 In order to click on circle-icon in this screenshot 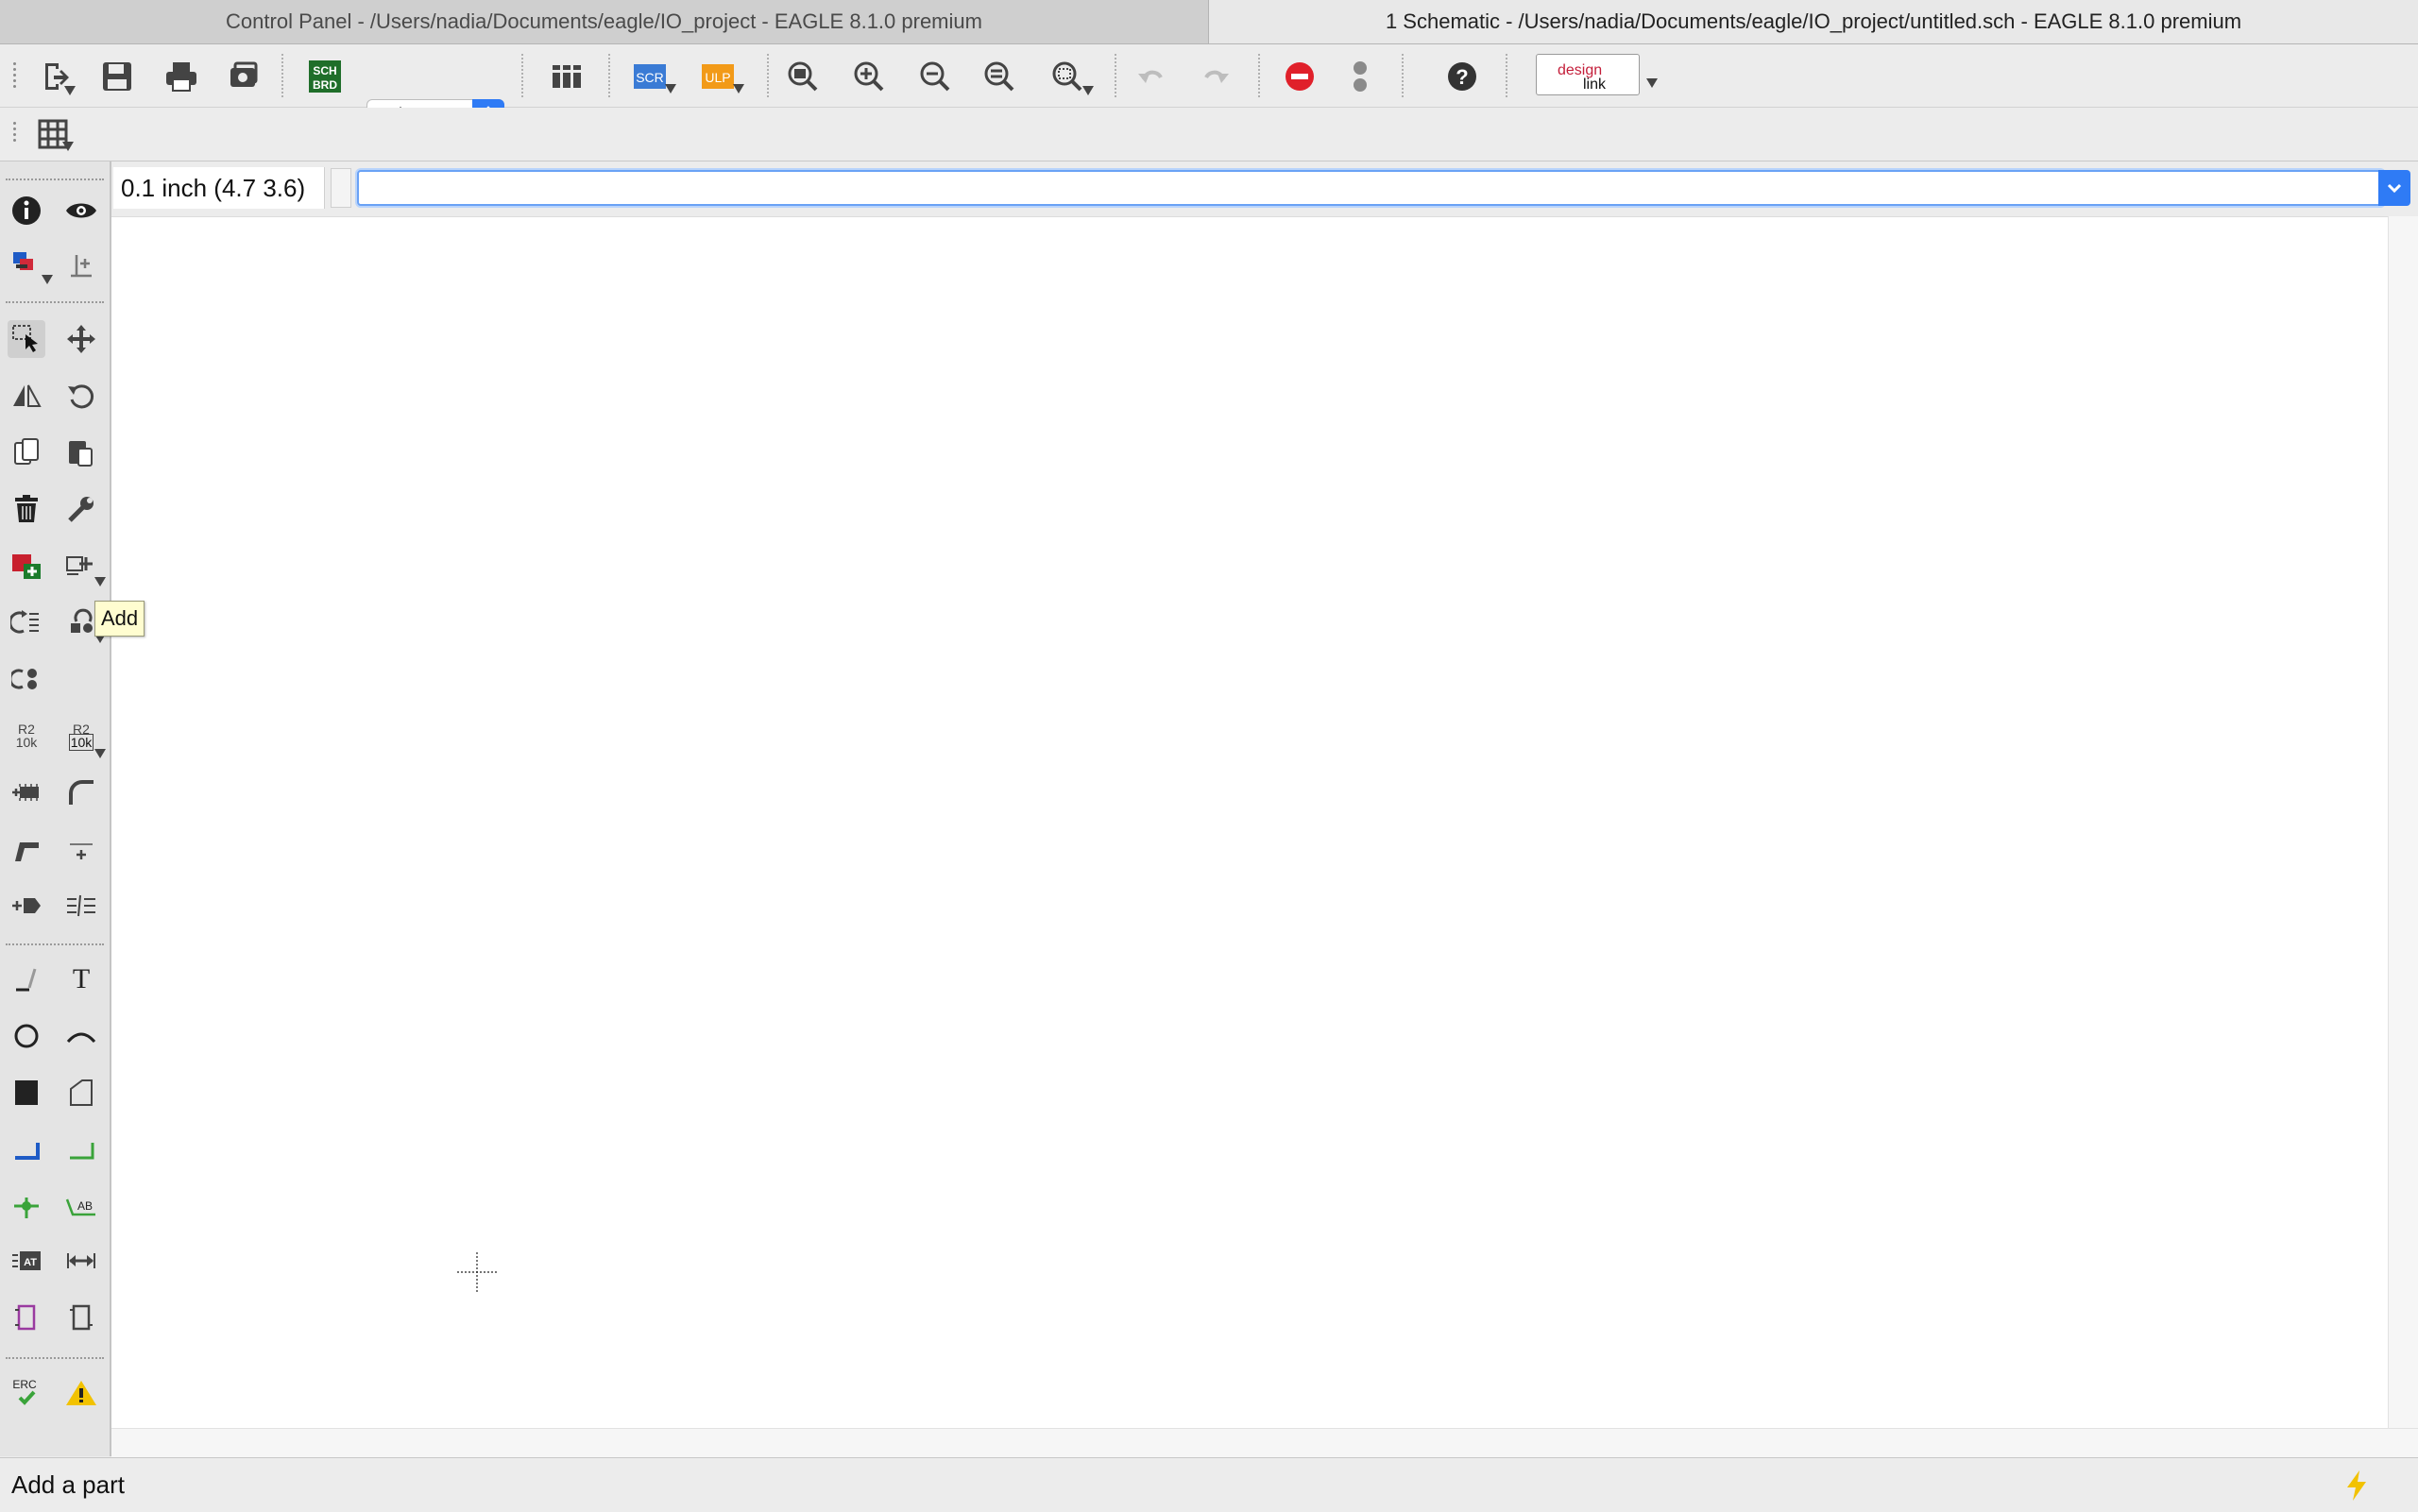, I will do `click(26, 1036)`.